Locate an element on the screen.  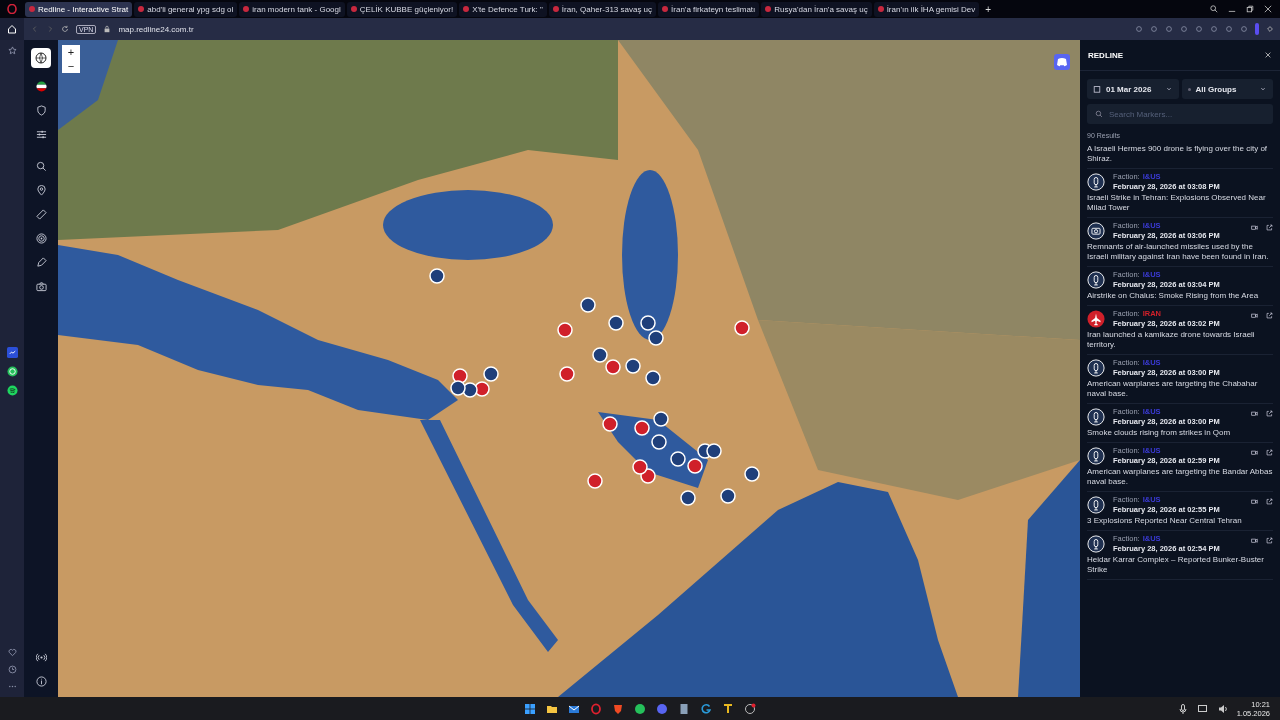
speaker-icon is located at coordinates (1222, 708).